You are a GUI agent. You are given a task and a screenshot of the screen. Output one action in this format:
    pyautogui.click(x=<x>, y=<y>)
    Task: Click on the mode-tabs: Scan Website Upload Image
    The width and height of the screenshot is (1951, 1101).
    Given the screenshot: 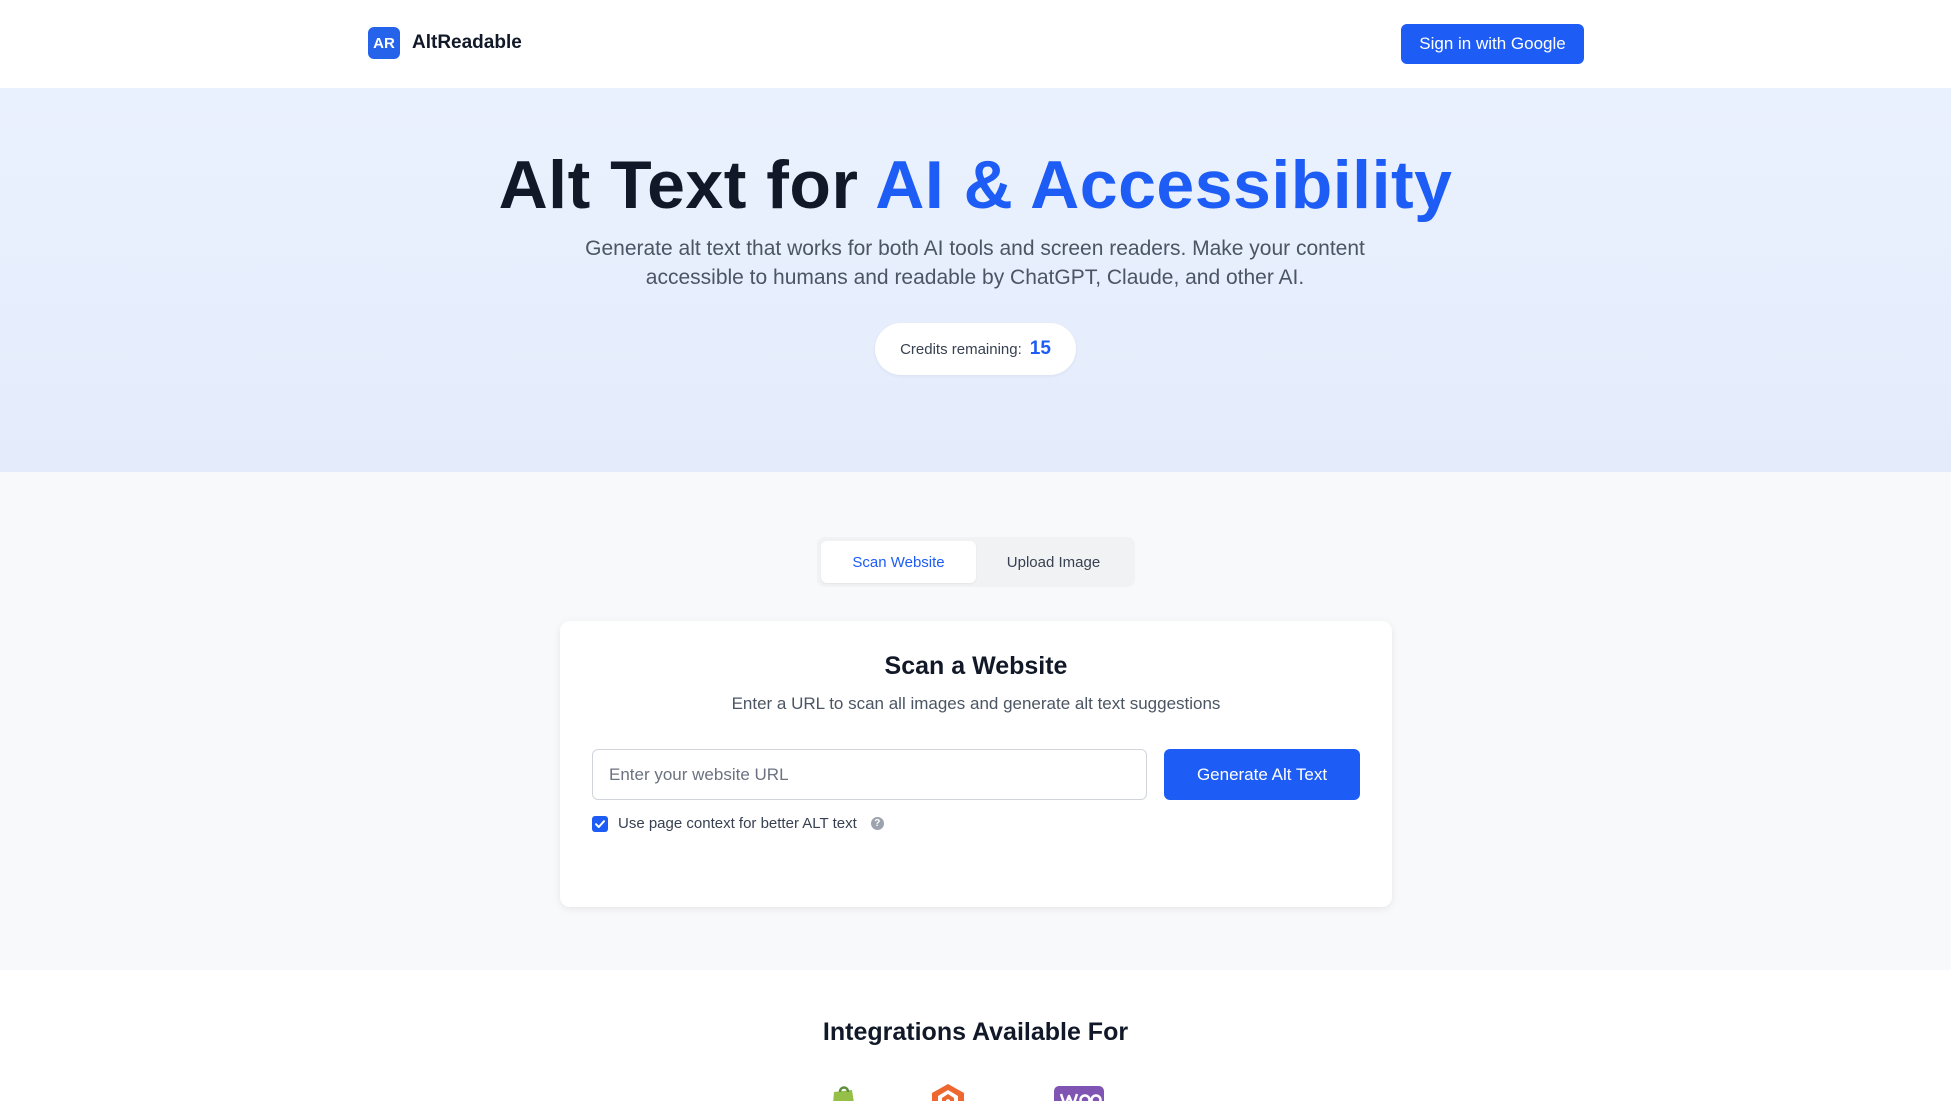 What is the action you would take?
    pyautogui.click(x=976, y=562)
    